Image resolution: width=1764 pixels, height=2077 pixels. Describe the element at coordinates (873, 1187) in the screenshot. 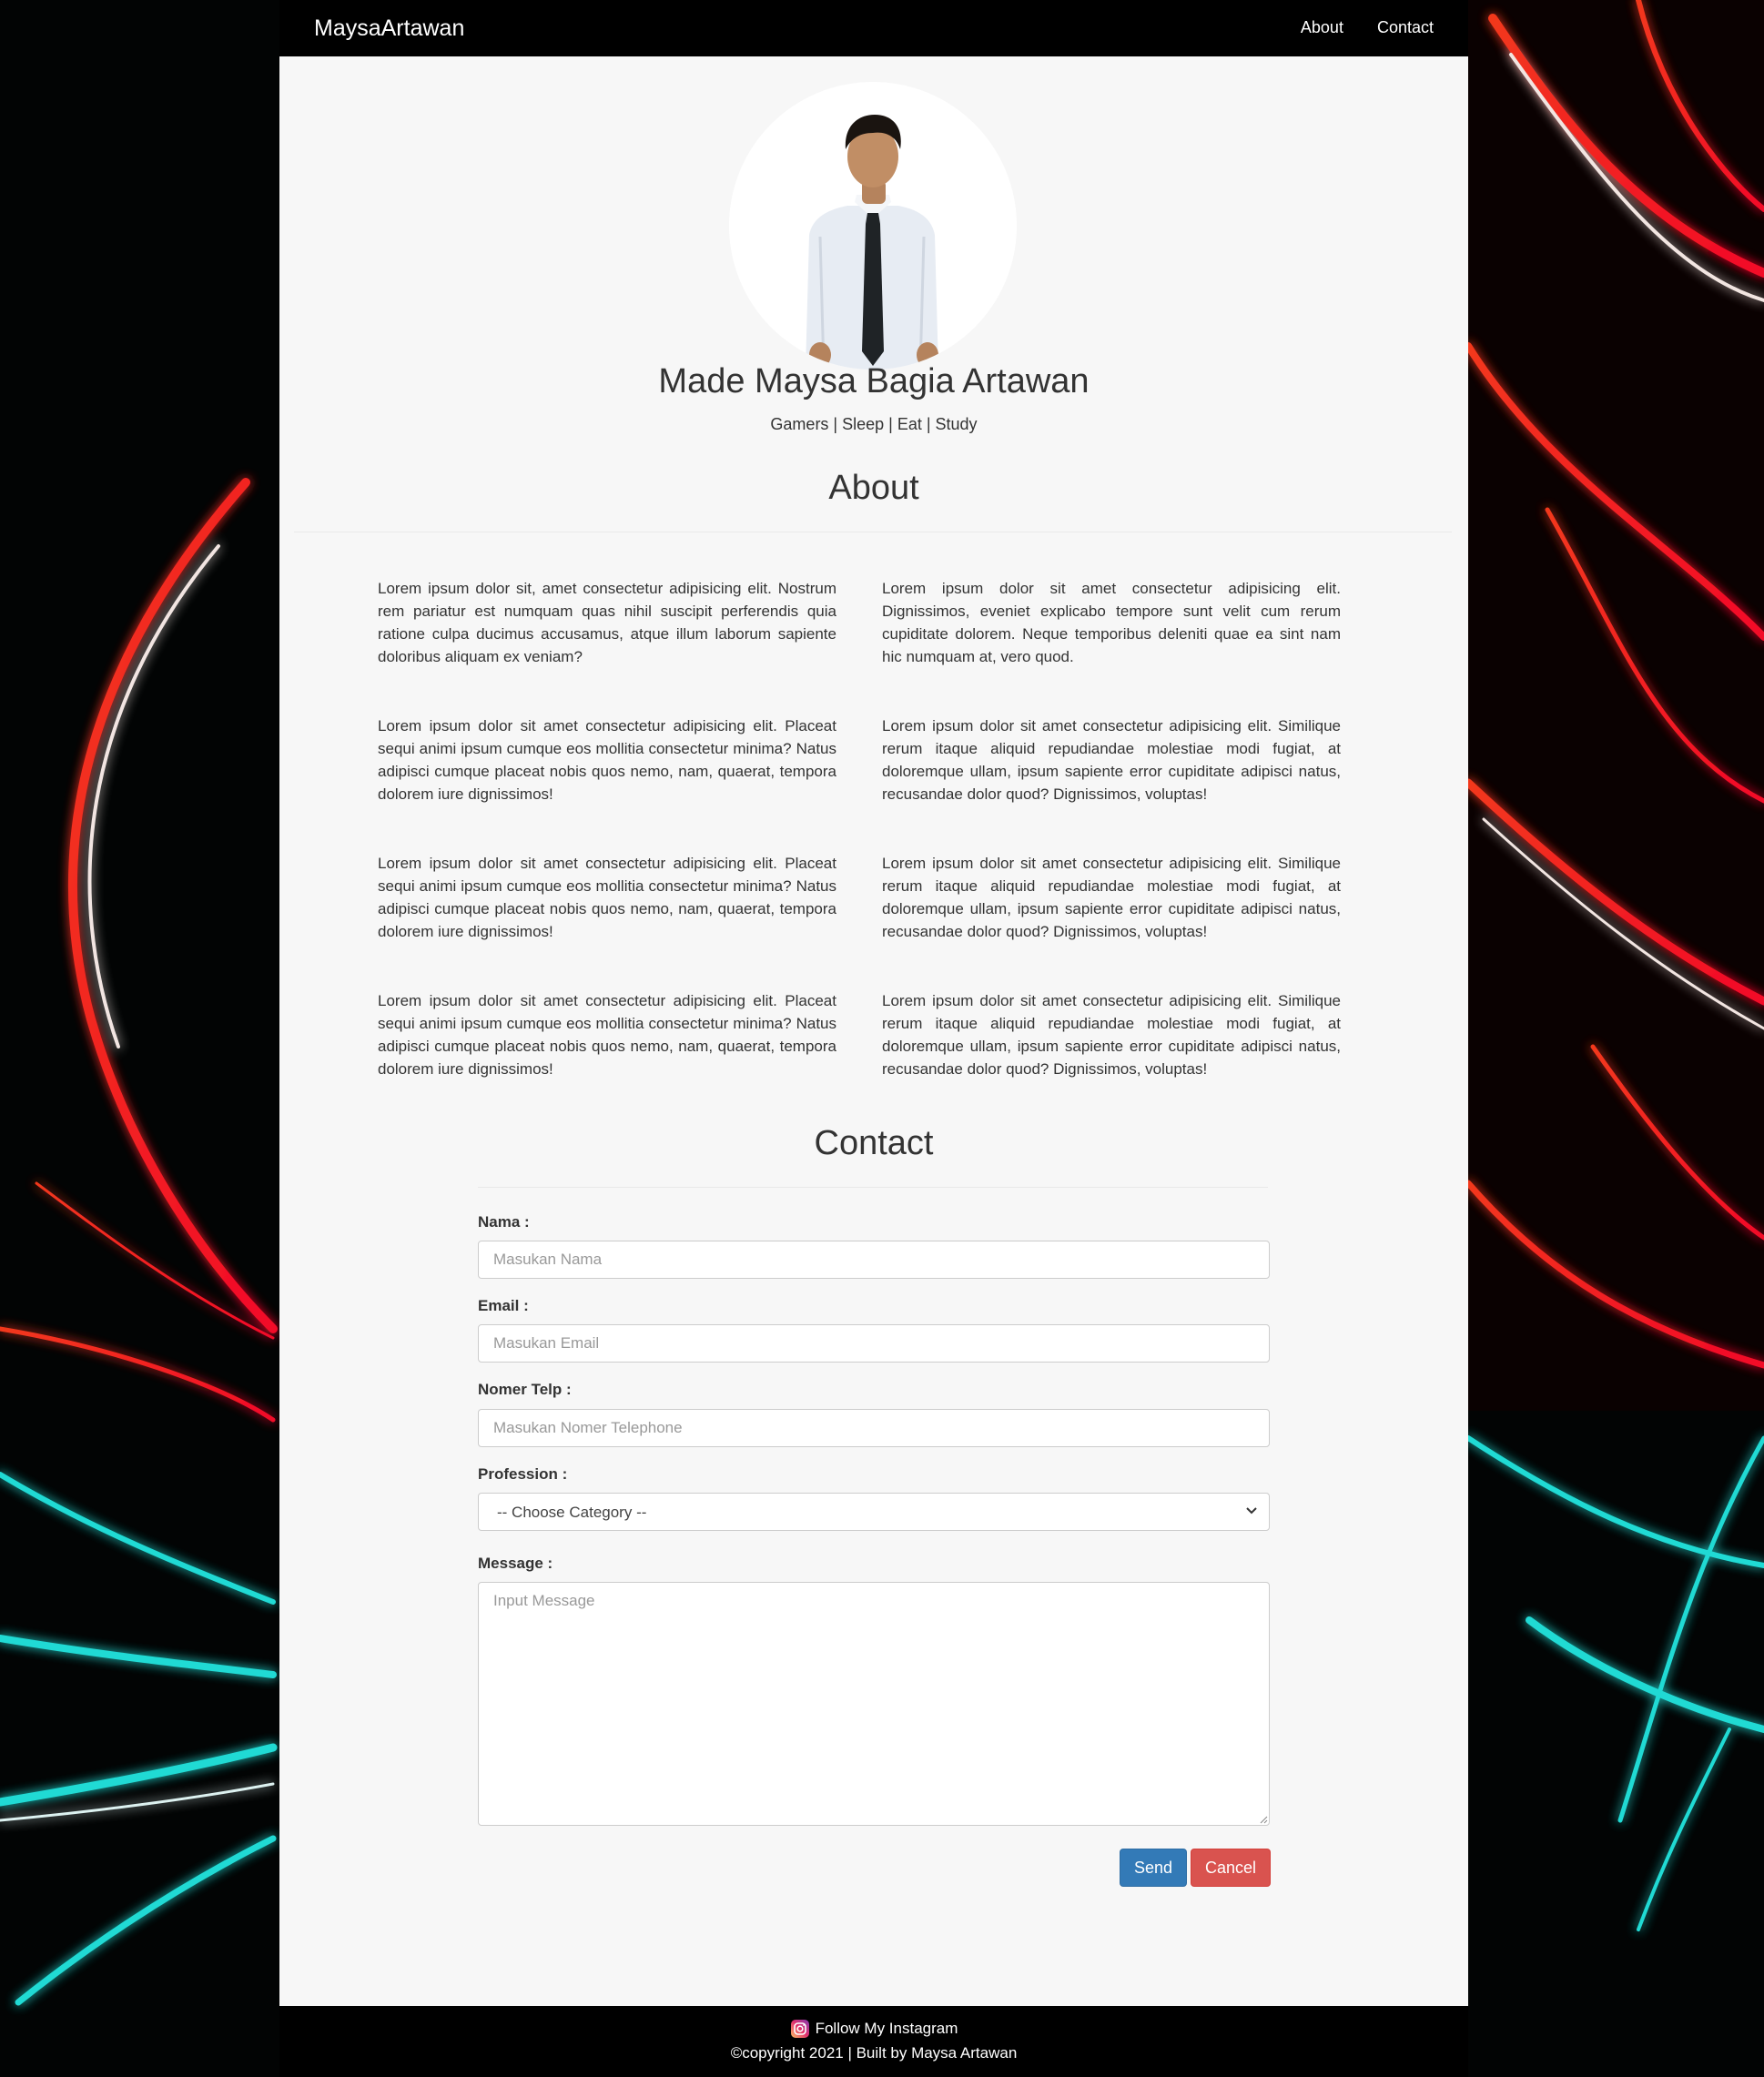

I see `contact-divider` at that location.